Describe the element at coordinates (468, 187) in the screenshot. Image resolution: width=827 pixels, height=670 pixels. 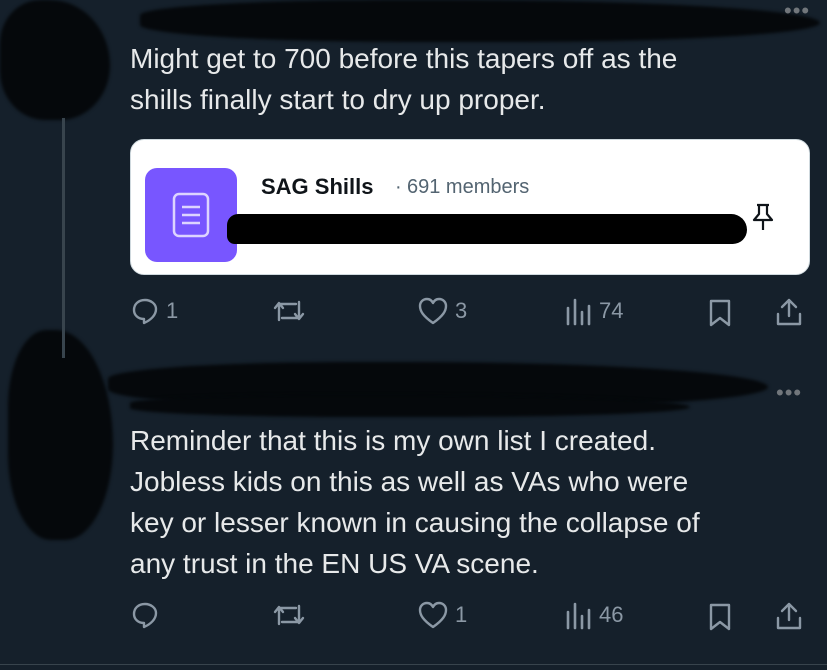
I see `list-member-count: 691 members` at that location.